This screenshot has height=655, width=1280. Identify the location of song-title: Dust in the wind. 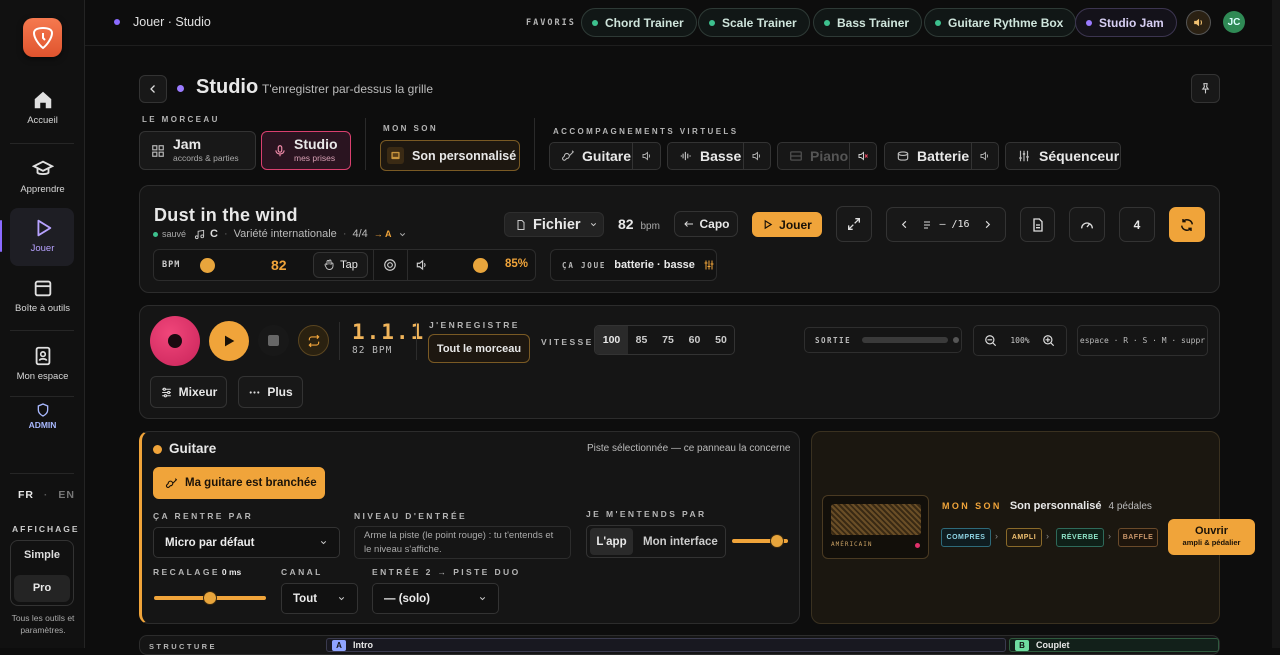
(226, 215).